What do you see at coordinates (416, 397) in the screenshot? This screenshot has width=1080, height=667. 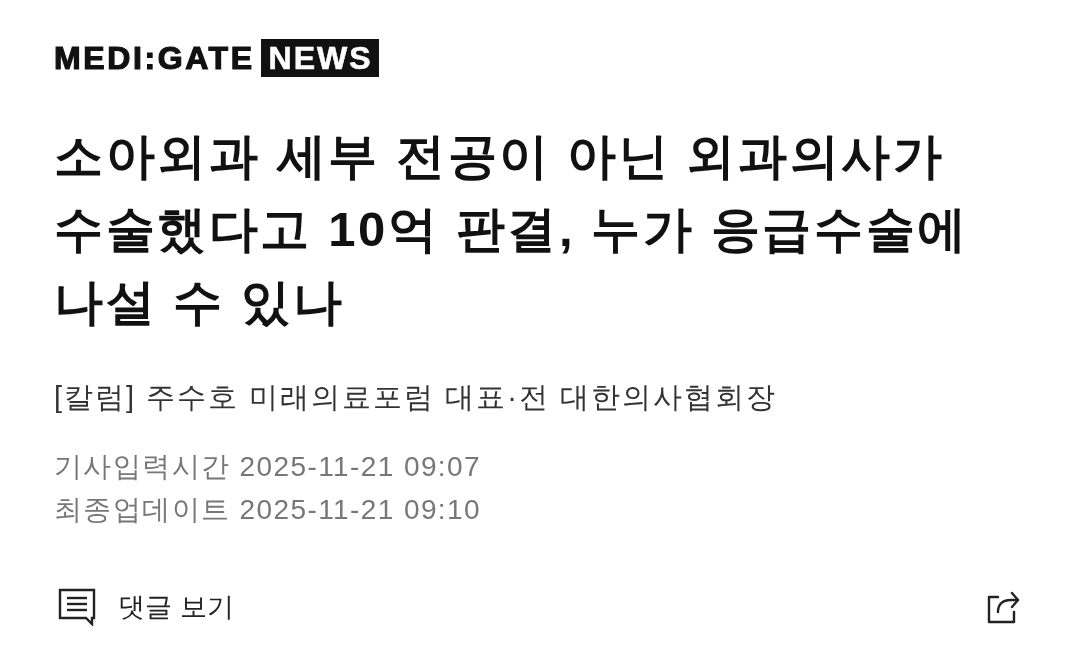 I see `article-byline: [칼럼] 주수호 미래의료포럼 대표·전 대한의사협회장` at bounding box center [416, 397].